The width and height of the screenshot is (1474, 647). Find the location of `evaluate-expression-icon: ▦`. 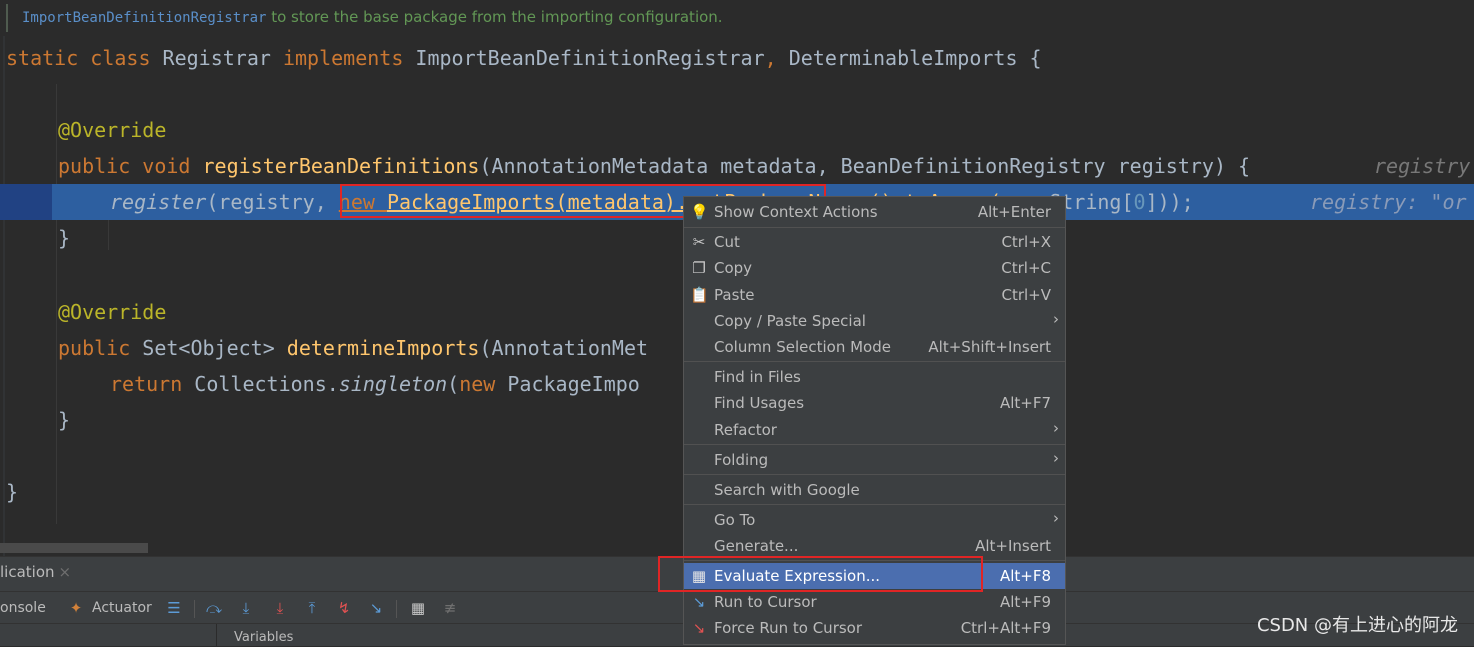

evaluate-expression-icon: ▦ is located at coordinates (418, 608).